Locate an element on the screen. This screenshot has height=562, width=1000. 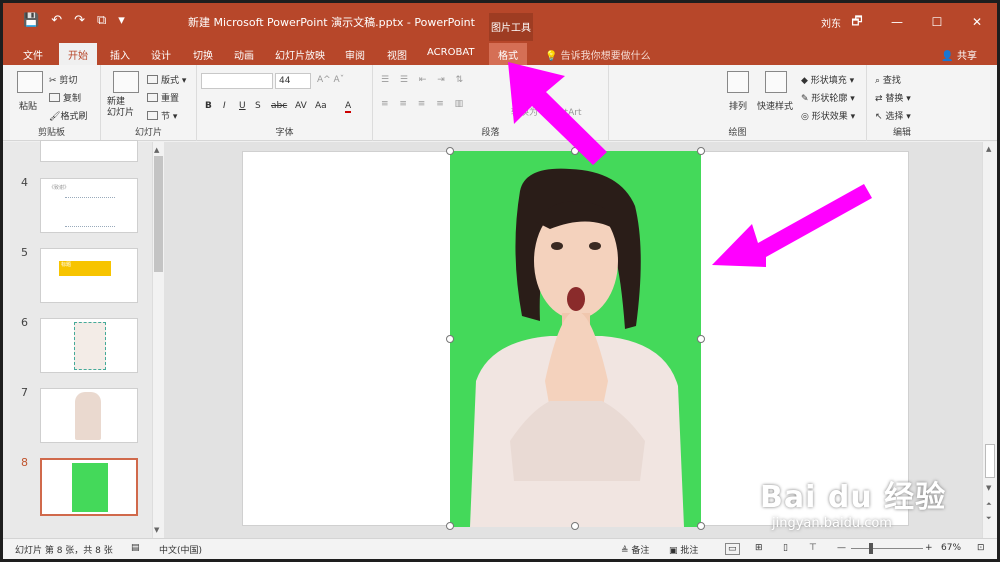
slide-number-8: 8 is located at coordinates (24, 462).